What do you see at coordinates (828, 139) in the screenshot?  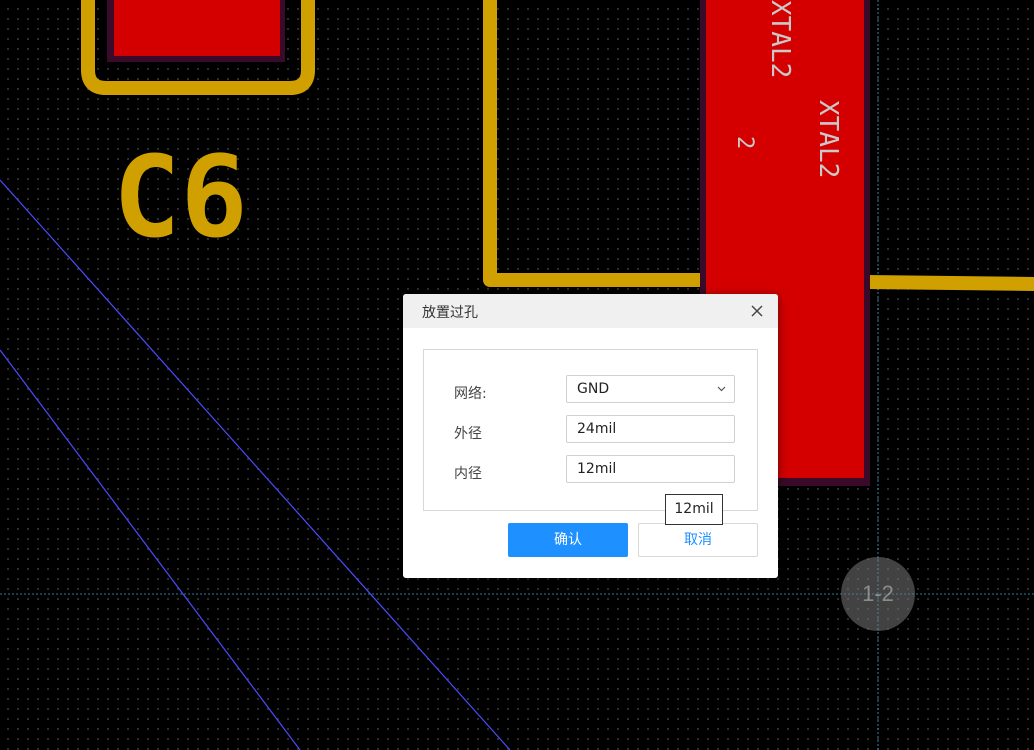 I see `pad-net-label: XTAL2` at bounding box center [828, 139].